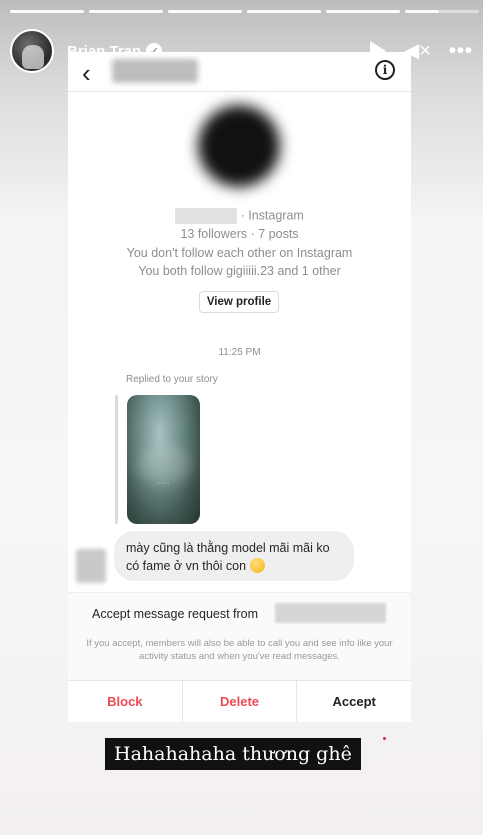 This screenshot has width=483, height=835. What do you see at coordinates (163, 459) in the screenshot?
I see `story-thumbnail: ~ ~ ~` at bounding box center [163, 459].